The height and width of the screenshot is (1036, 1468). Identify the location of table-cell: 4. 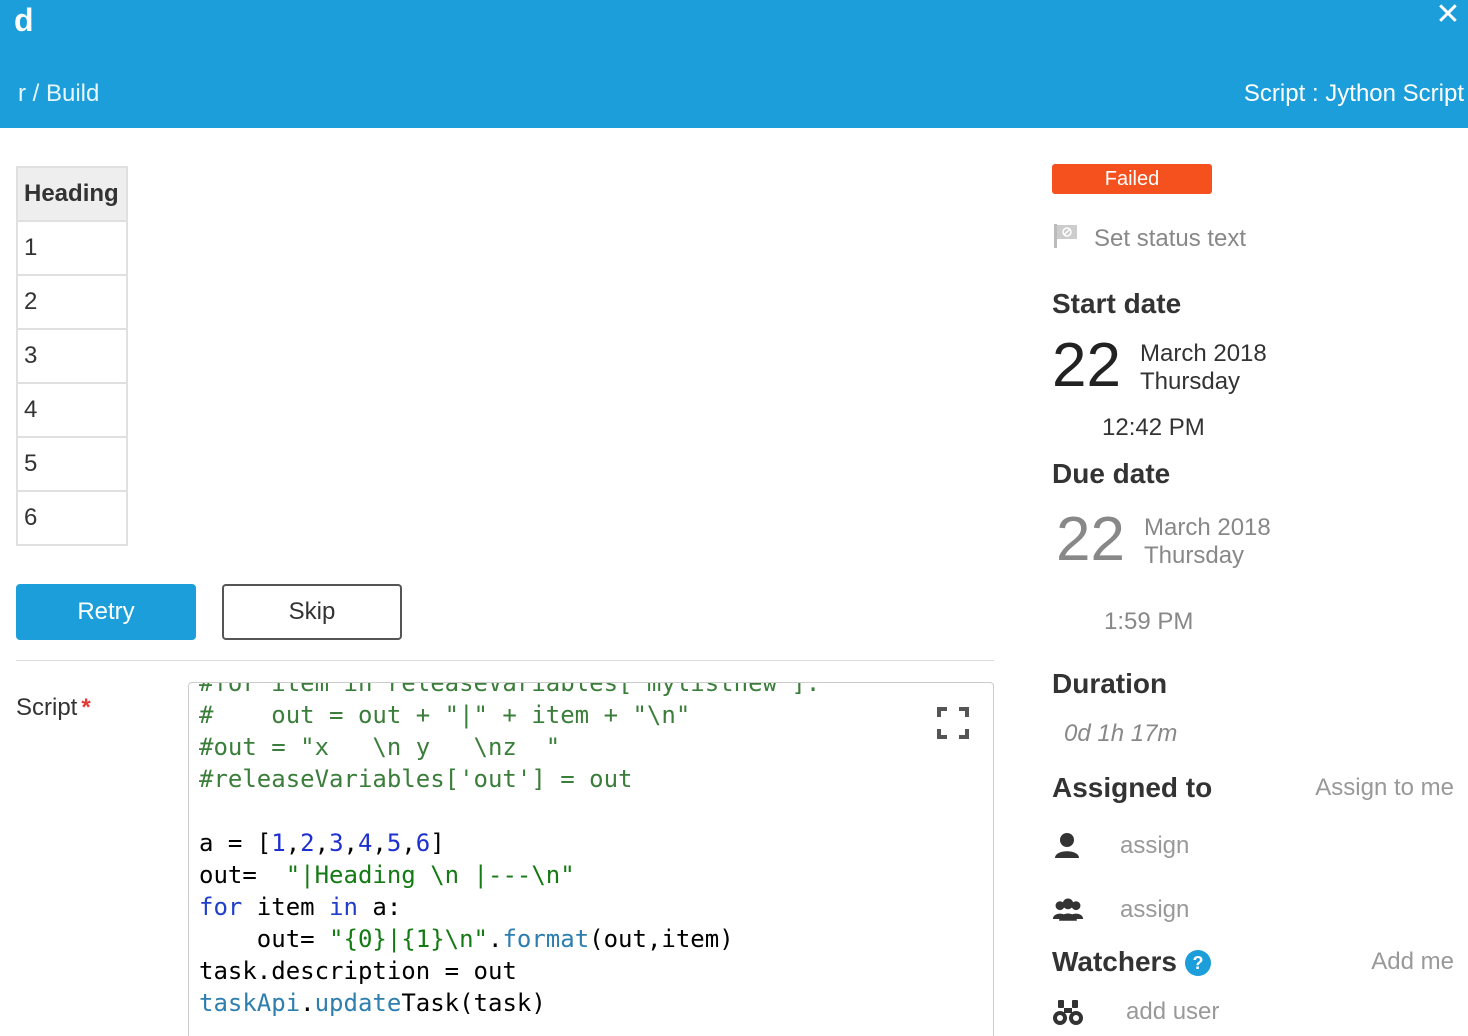
(72, 410).